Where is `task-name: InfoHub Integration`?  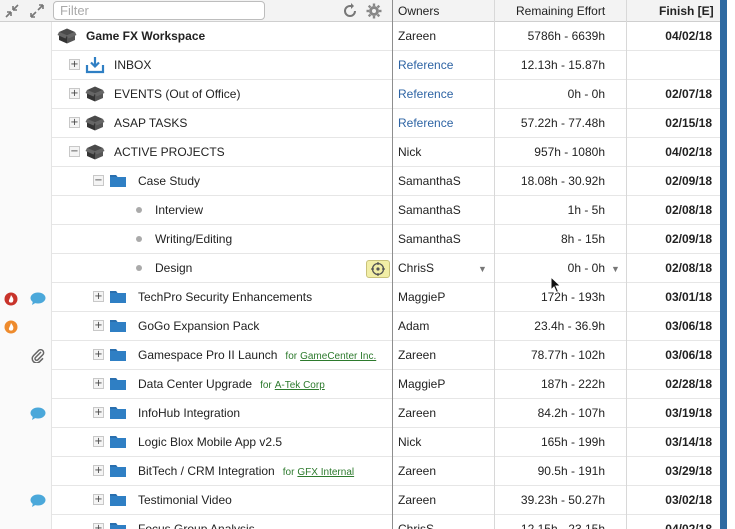 task-name: InfoHub Integration is located at coordinates (189, 413).